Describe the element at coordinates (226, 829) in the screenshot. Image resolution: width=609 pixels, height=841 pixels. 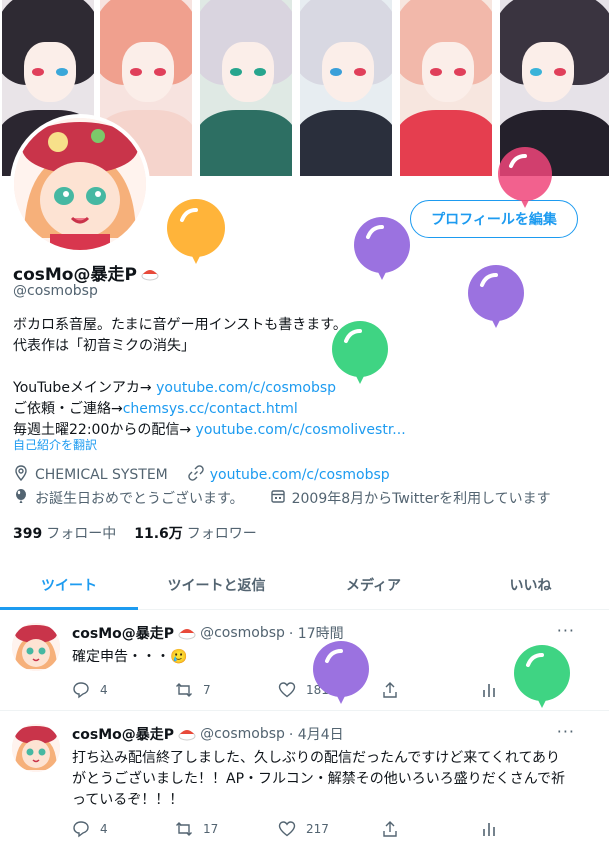
I see `retweet-button: 17` at that location.